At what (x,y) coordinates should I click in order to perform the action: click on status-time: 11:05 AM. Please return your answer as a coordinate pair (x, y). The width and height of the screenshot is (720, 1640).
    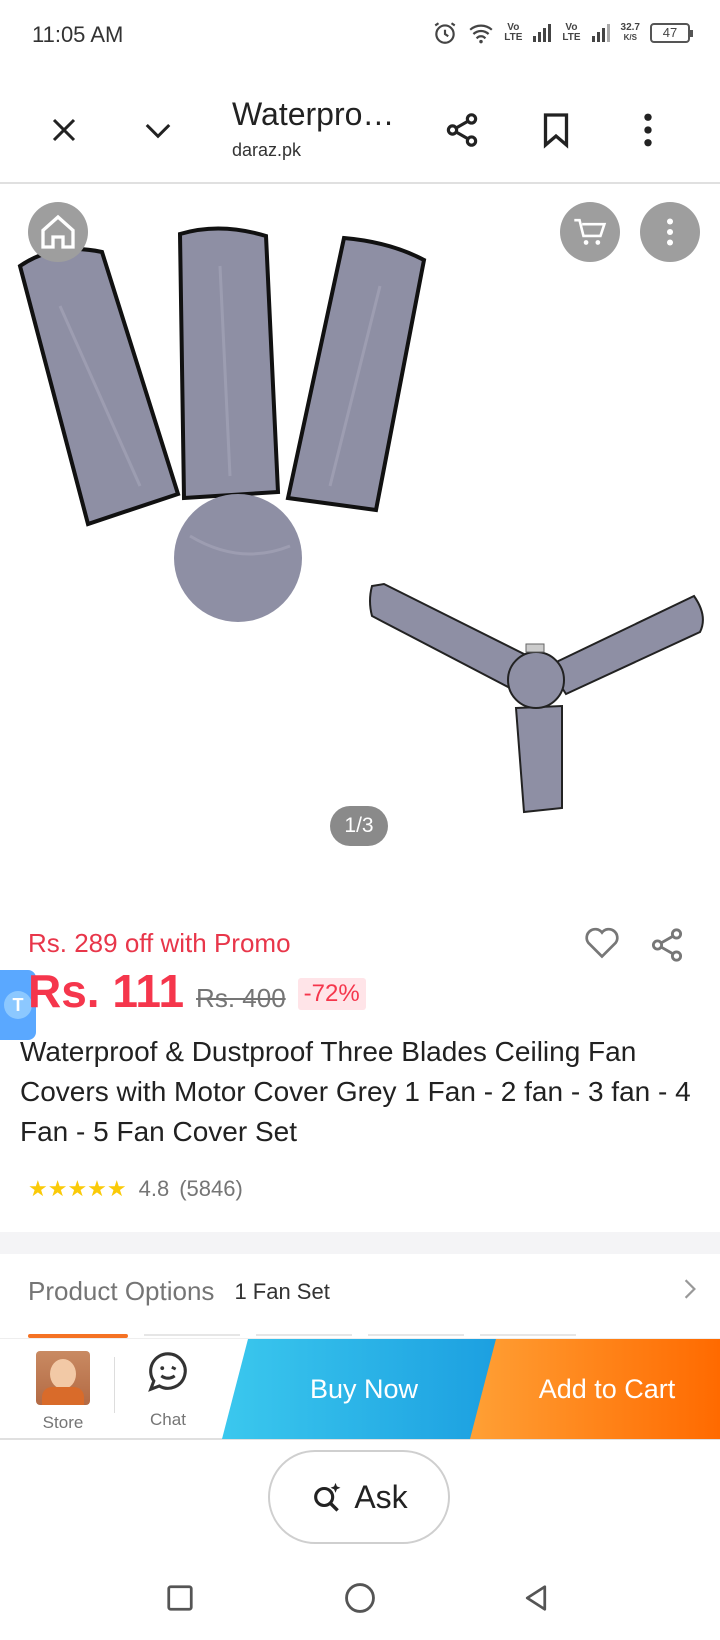
    Looking at the image, I should click on (78, 34).